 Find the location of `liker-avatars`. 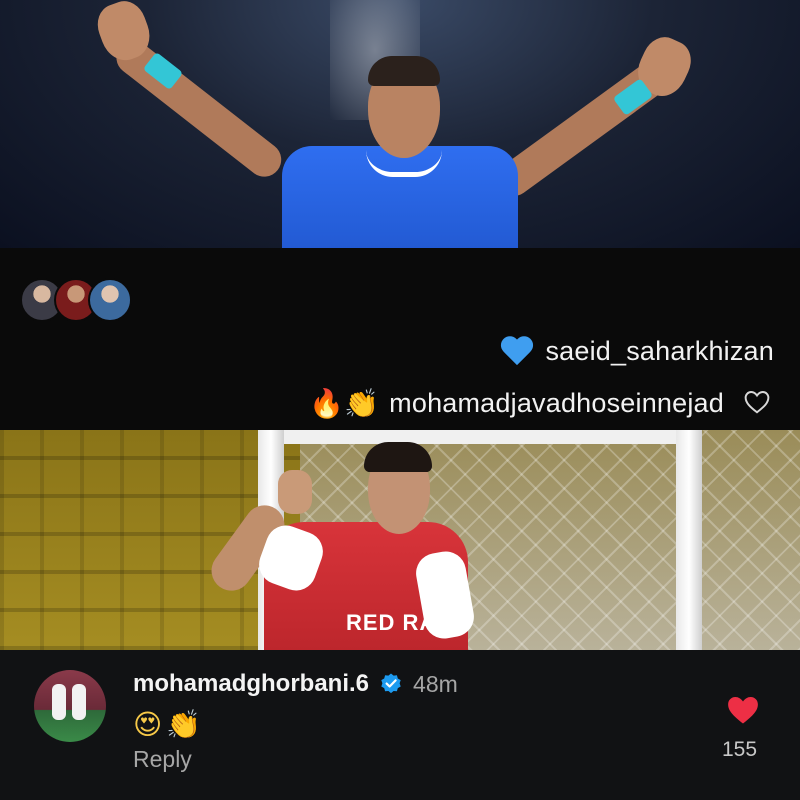

liker-avatars is located at coordinates (76, 300).